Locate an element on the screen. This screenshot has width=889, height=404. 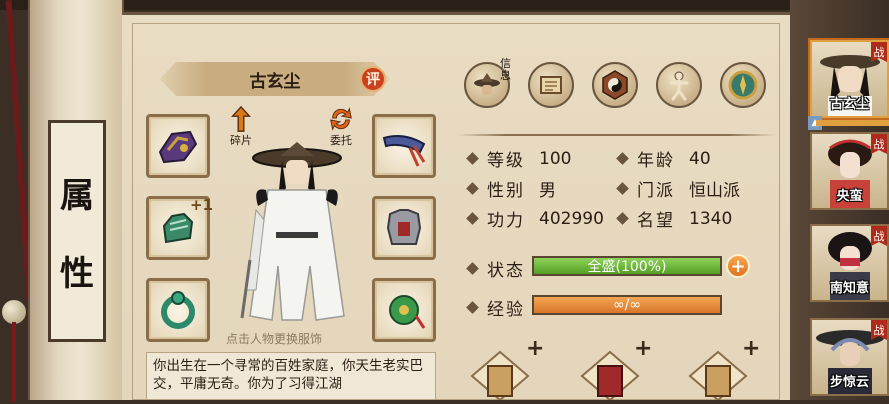
stat-age-label: 年龄 is located at coordinates (656, 161).